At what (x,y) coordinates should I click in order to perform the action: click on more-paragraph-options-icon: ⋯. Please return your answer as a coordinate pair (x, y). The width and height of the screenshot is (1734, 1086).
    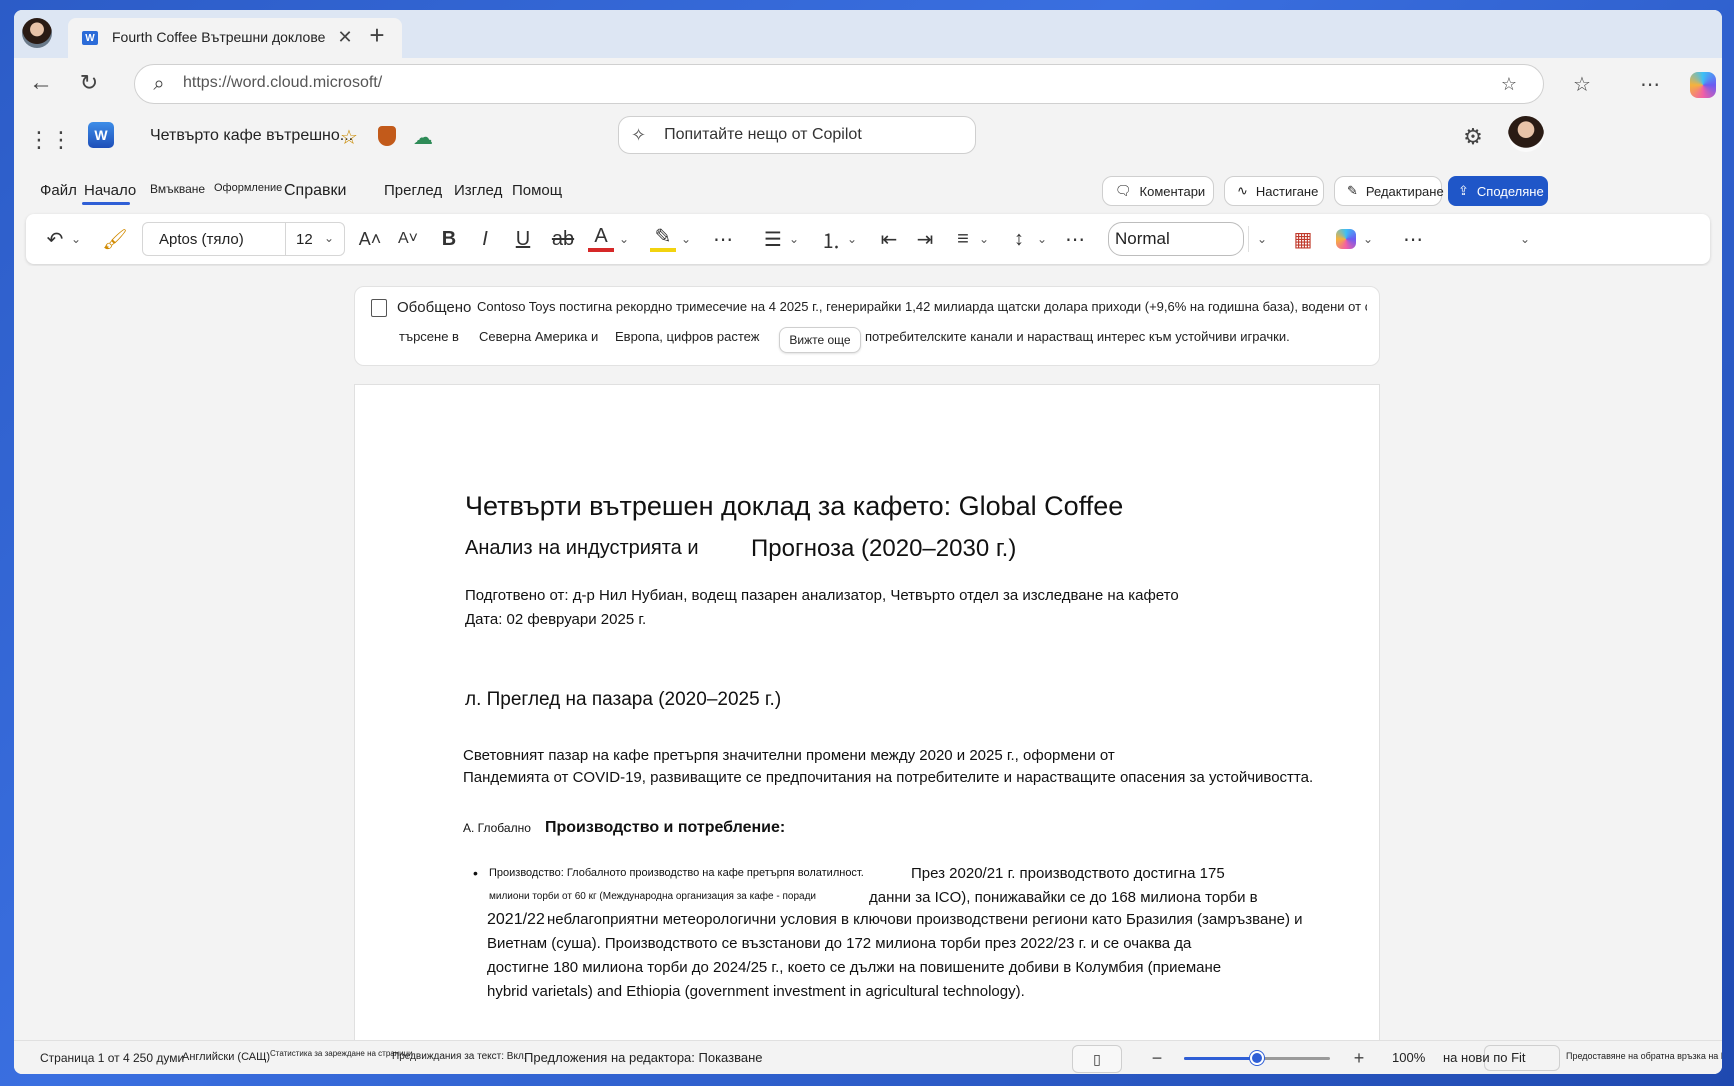
    Looking at the image, I should click on (1075, 239).